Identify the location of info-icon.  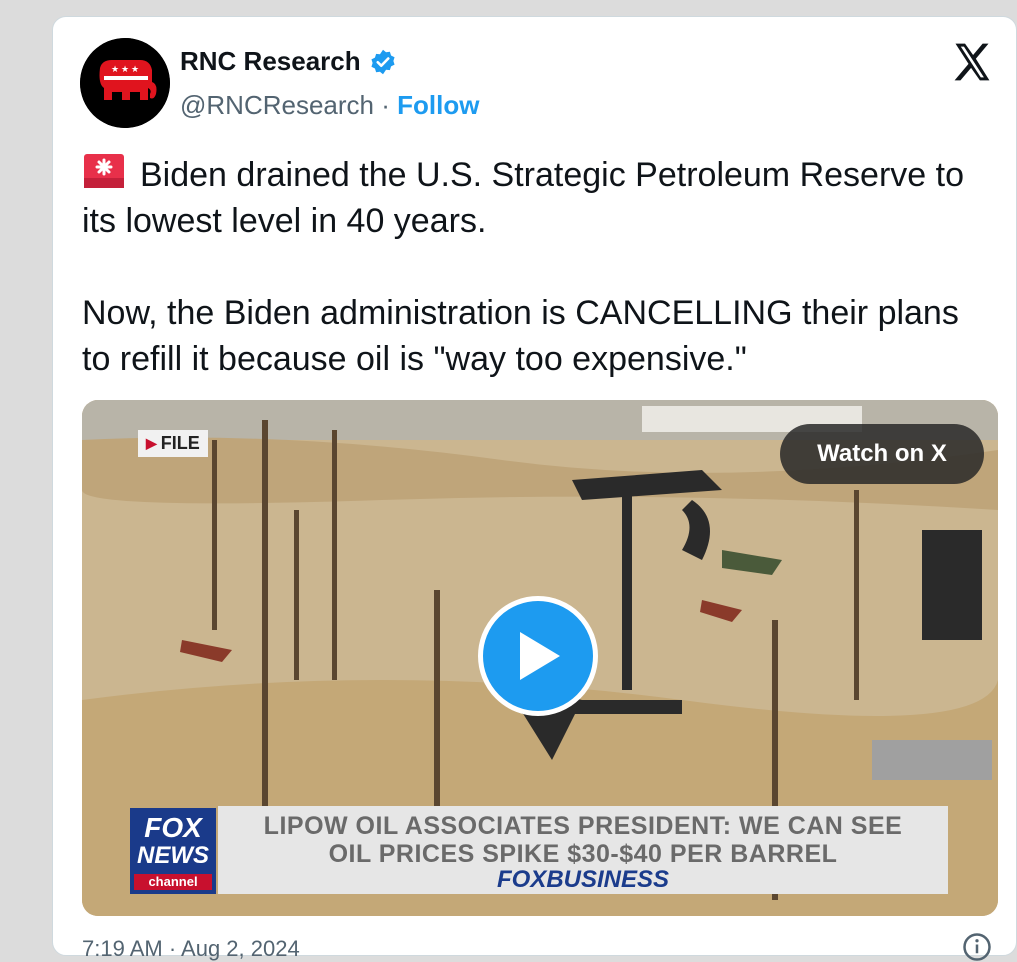
(977, 947).